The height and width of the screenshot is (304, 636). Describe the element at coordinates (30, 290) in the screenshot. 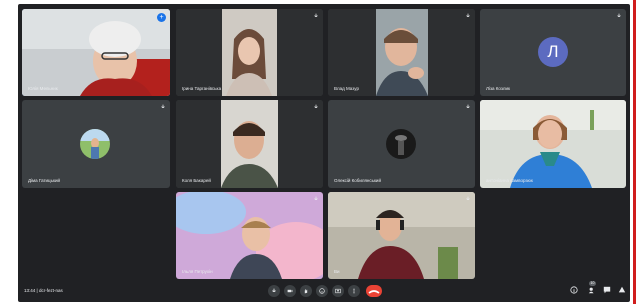

I see `meeting-time: 13:44` at that location.